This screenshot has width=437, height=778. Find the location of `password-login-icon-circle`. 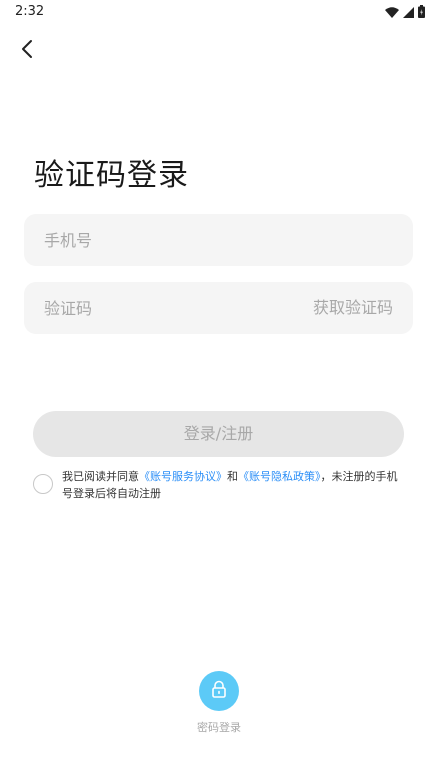

password-login-icon-circle is located at coordinates (219, 691).